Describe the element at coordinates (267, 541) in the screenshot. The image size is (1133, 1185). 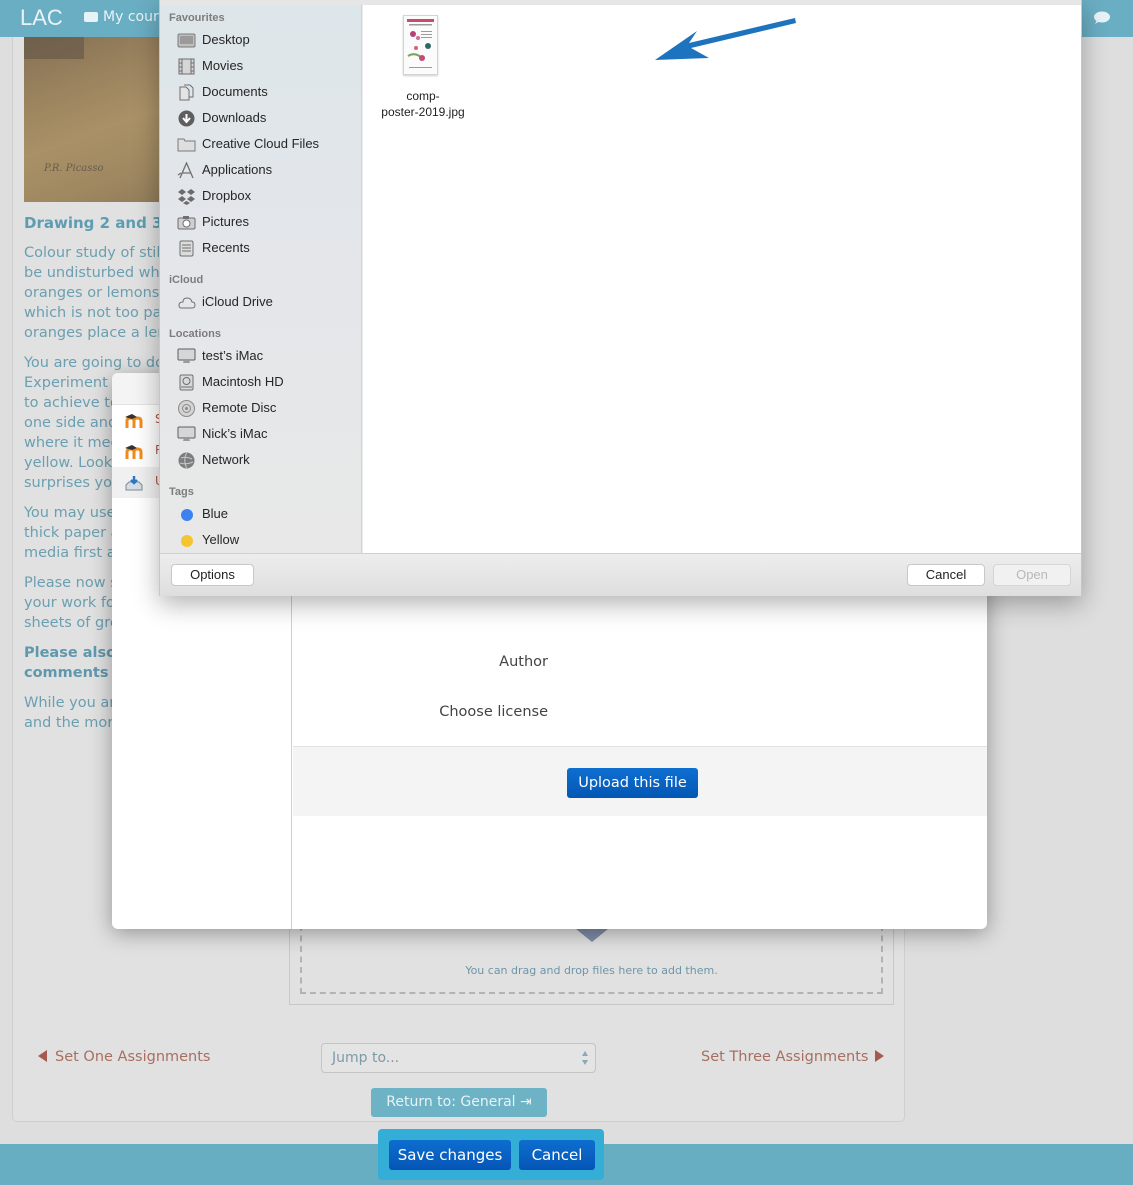
I see `sidebar-item-tag-yellow: Yellow` at that location.